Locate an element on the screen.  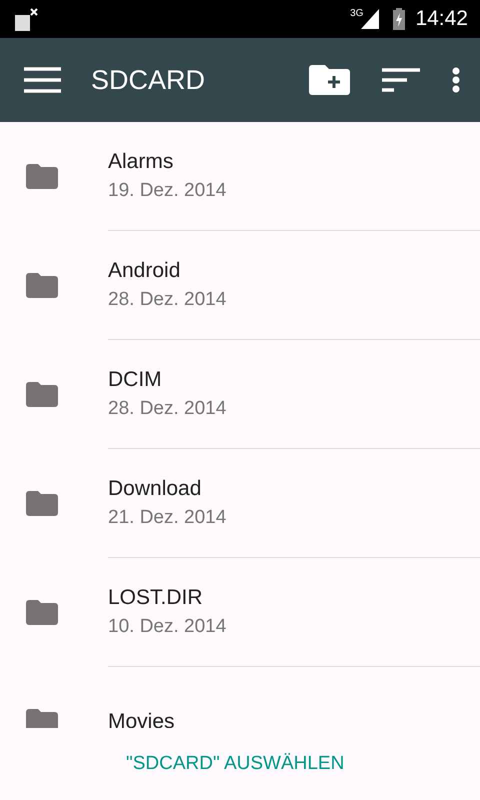
app-title: SDCARD is located at coordinates (148, 80).